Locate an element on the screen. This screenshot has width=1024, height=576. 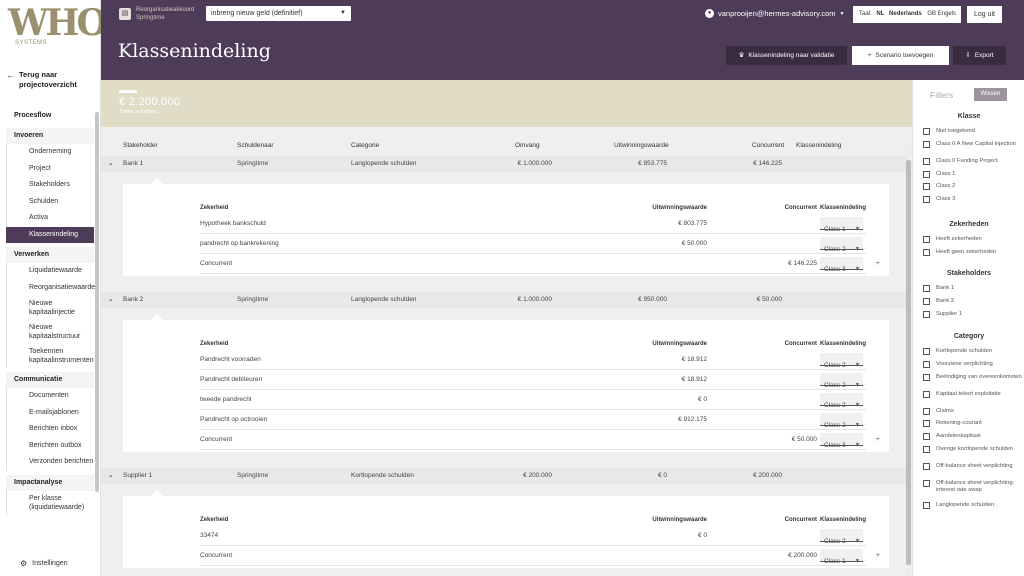
filter-option: Kapitaal tekort exploitatie is located at coordinates (973, 394).